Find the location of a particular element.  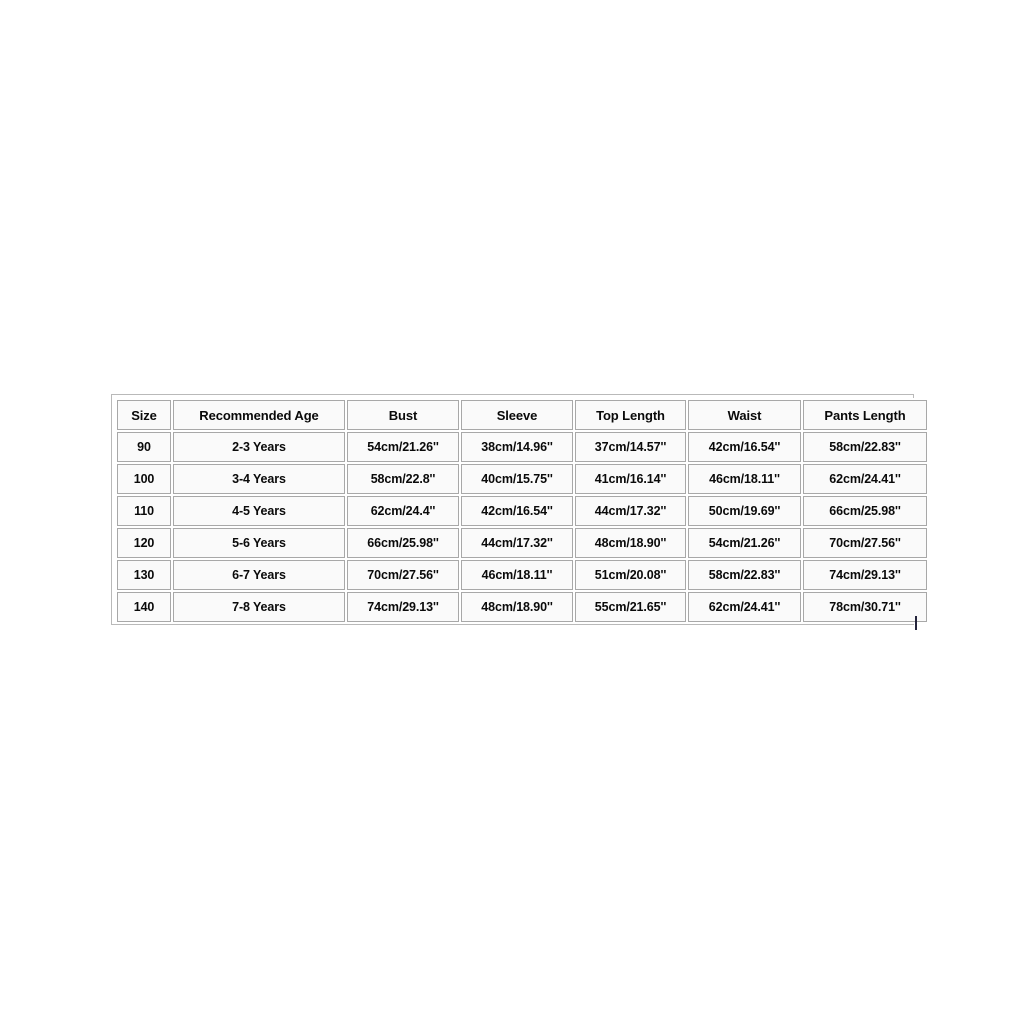

cell-waist: 46cm/18.11'' is located at coordinates (744, 479).